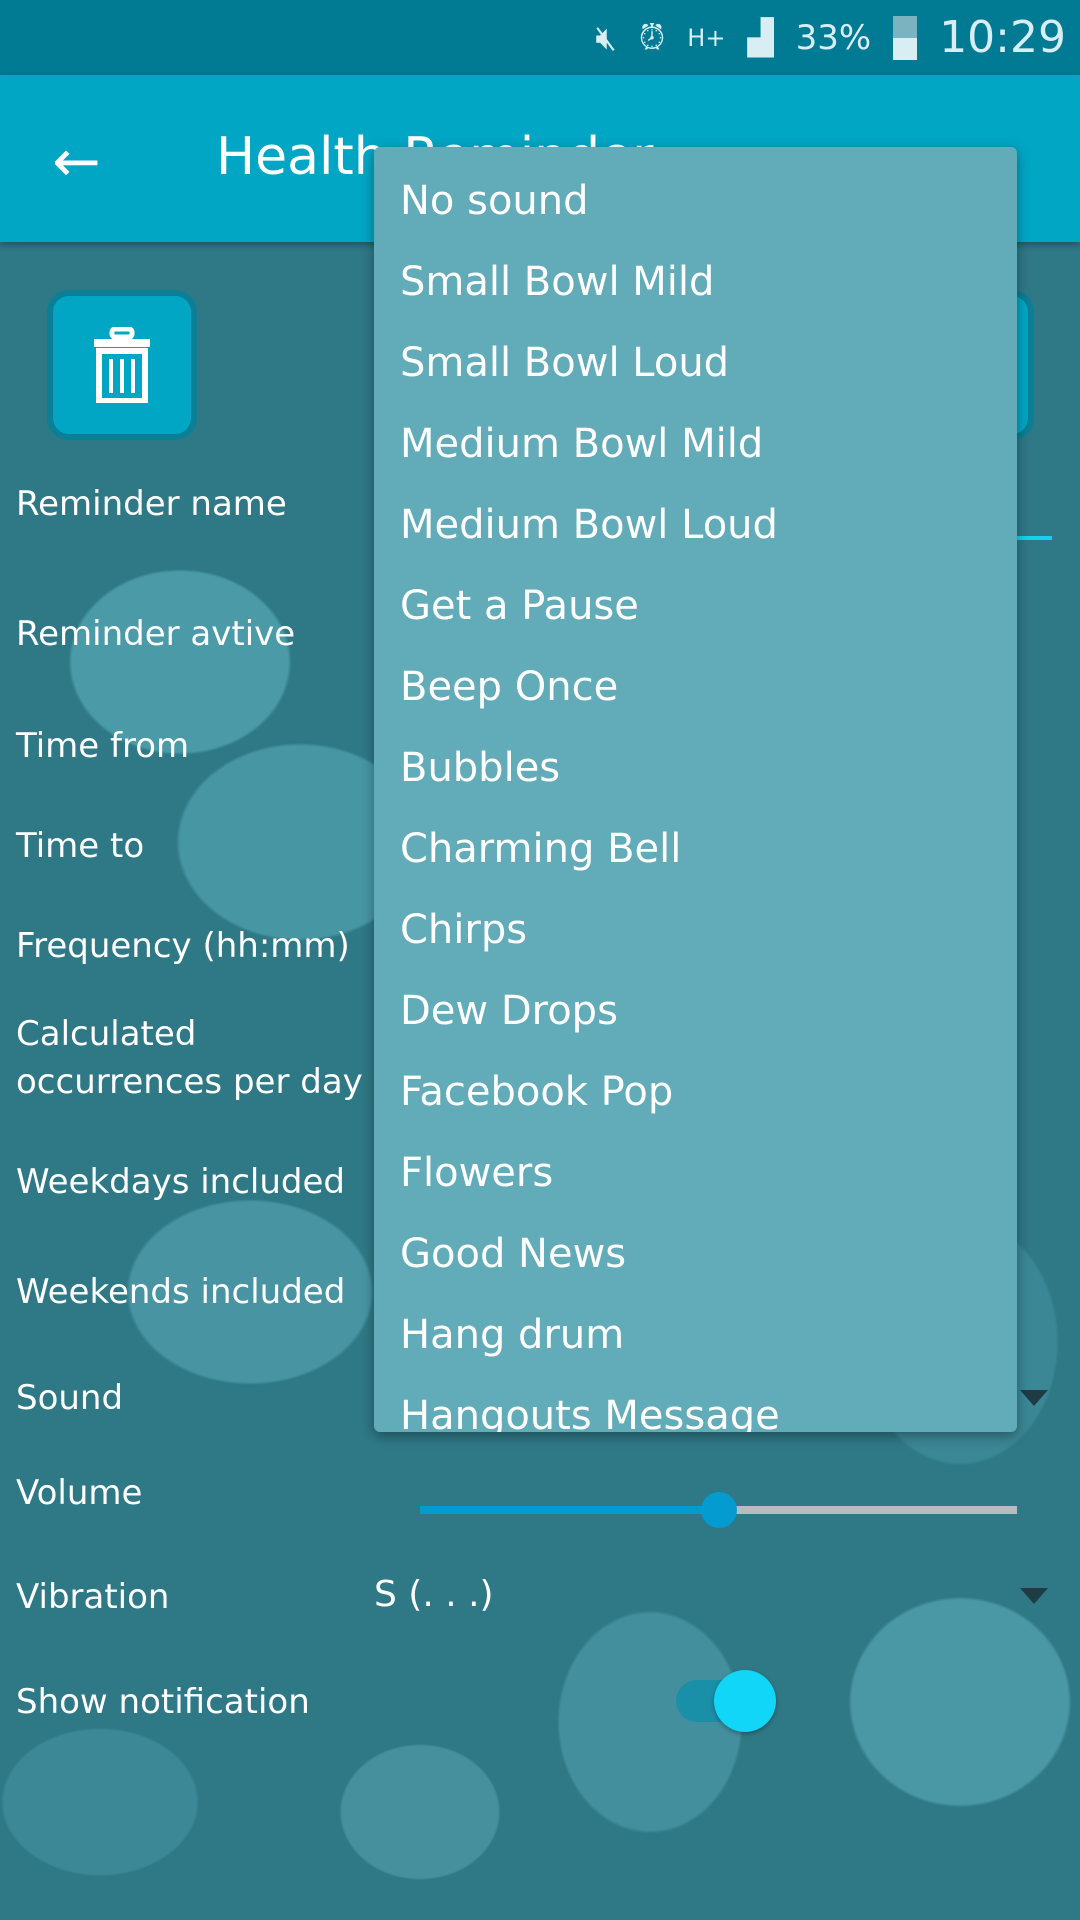 The image size is (1080, 1920). I want to click on volume-slider, so click(718, 1510).